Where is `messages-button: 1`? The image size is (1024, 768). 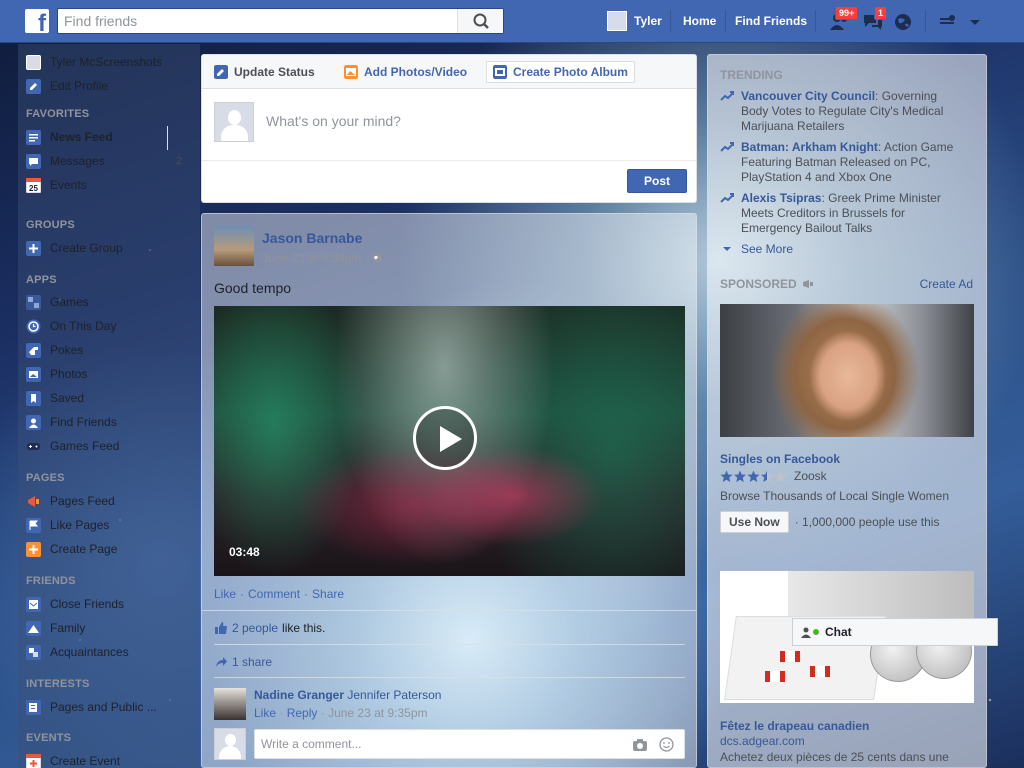
messages-button: 1 is located at coordinates (875, 19).